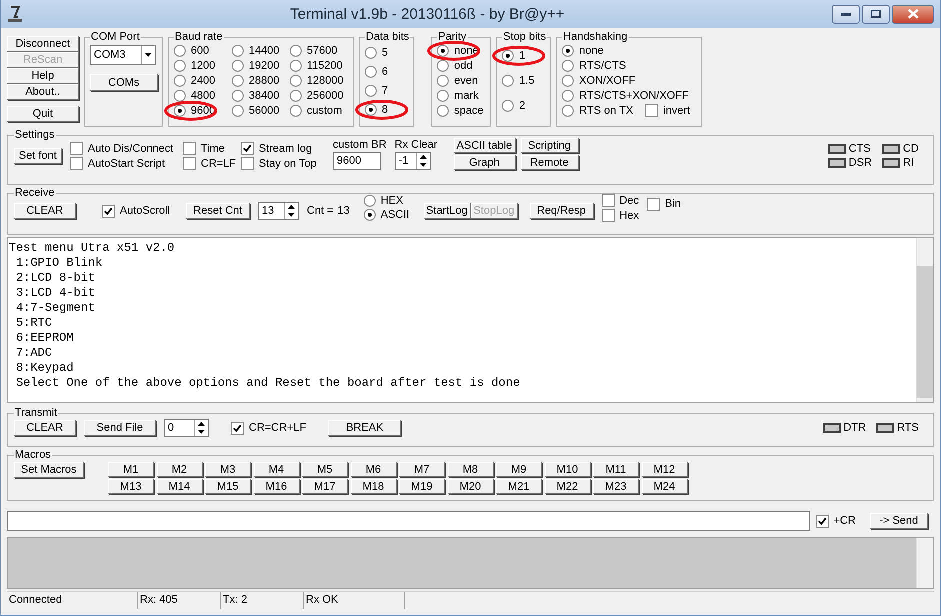  I want to click on send-button: -> Send, so click(899, 521).